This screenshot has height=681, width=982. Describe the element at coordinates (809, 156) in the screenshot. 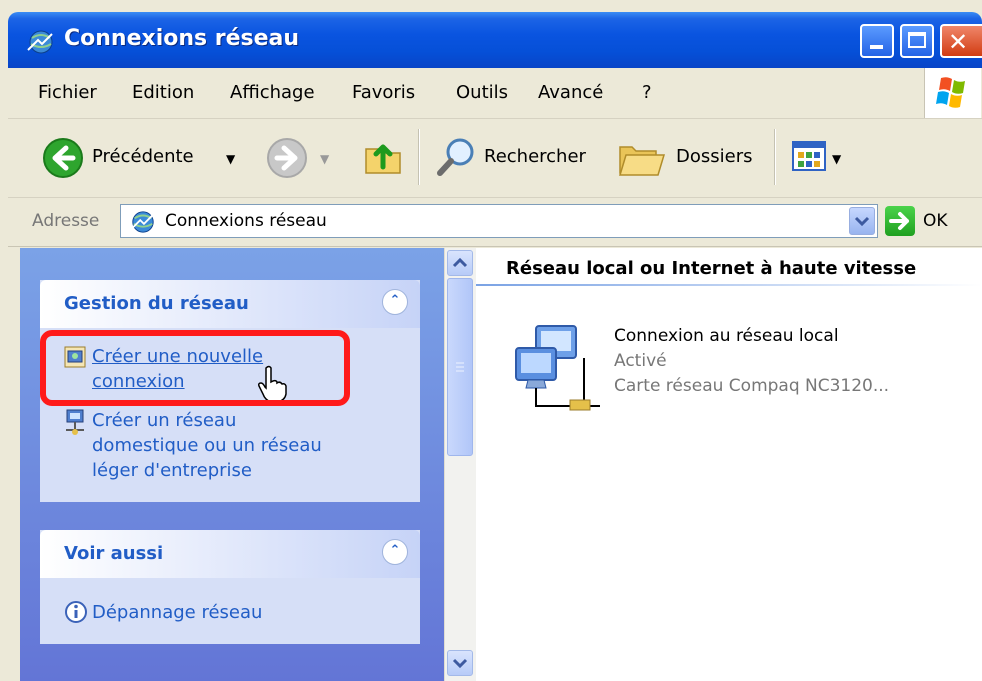

I see `views-icon` at that location.